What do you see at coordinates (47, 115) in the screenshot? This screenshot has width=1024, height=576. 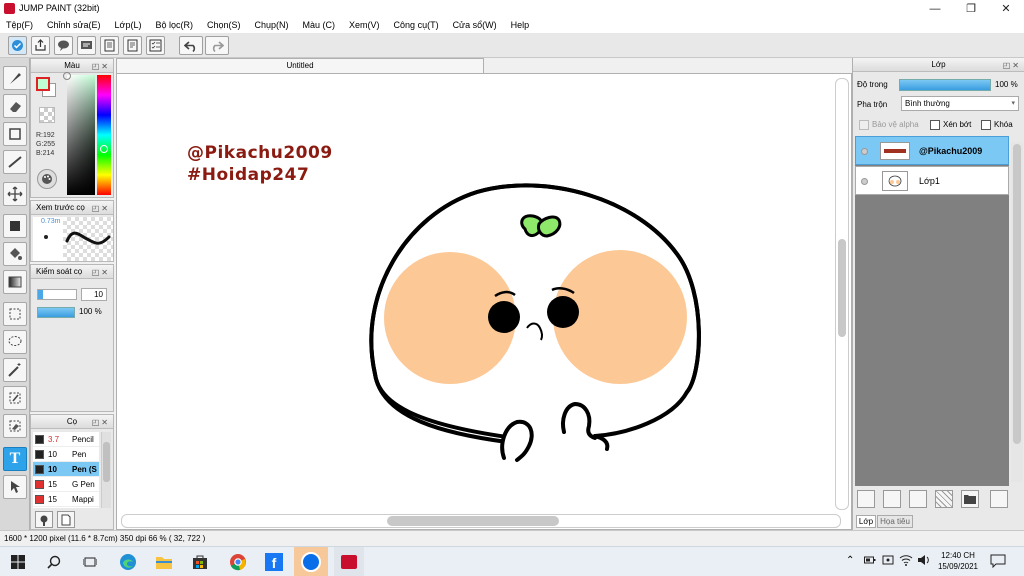 I see `transparent-color-swatch` at bounding box center [47, 115].